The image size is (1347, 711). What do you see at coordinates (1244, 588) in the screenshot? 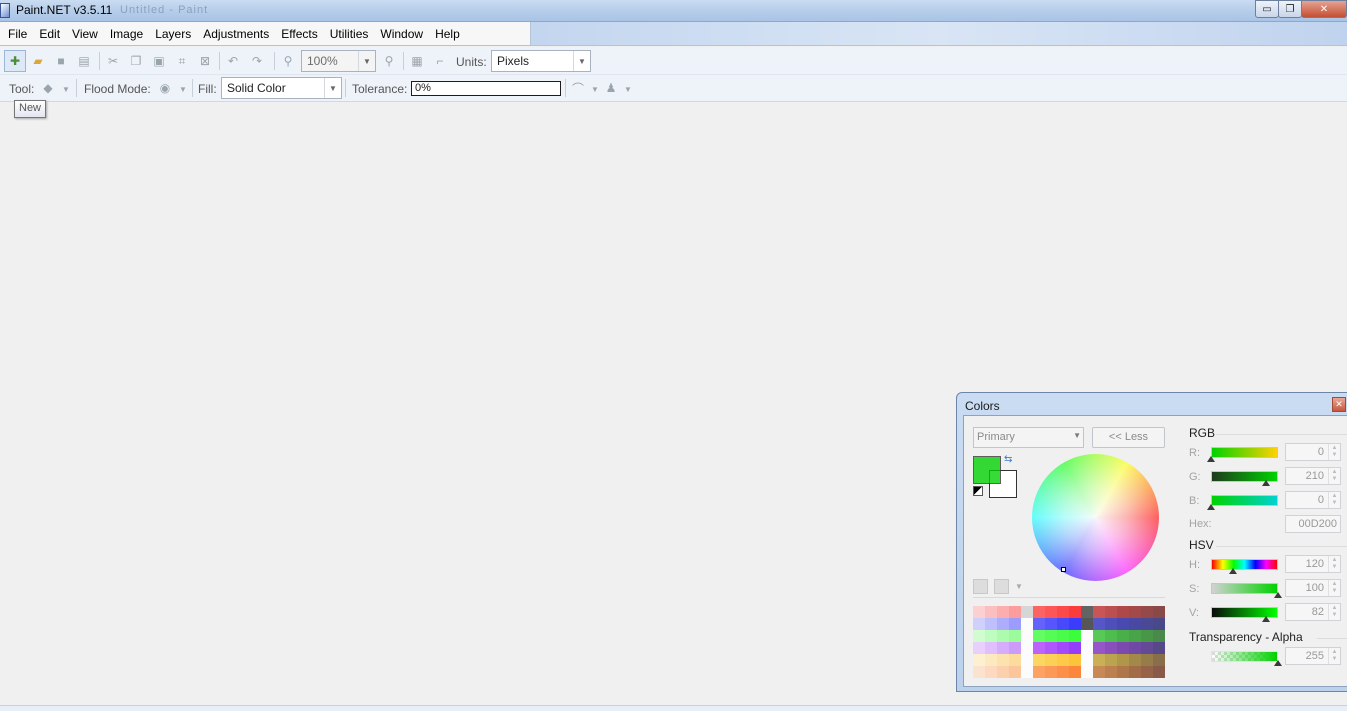
I see `s-slider` at bounding box center [1244, 588].